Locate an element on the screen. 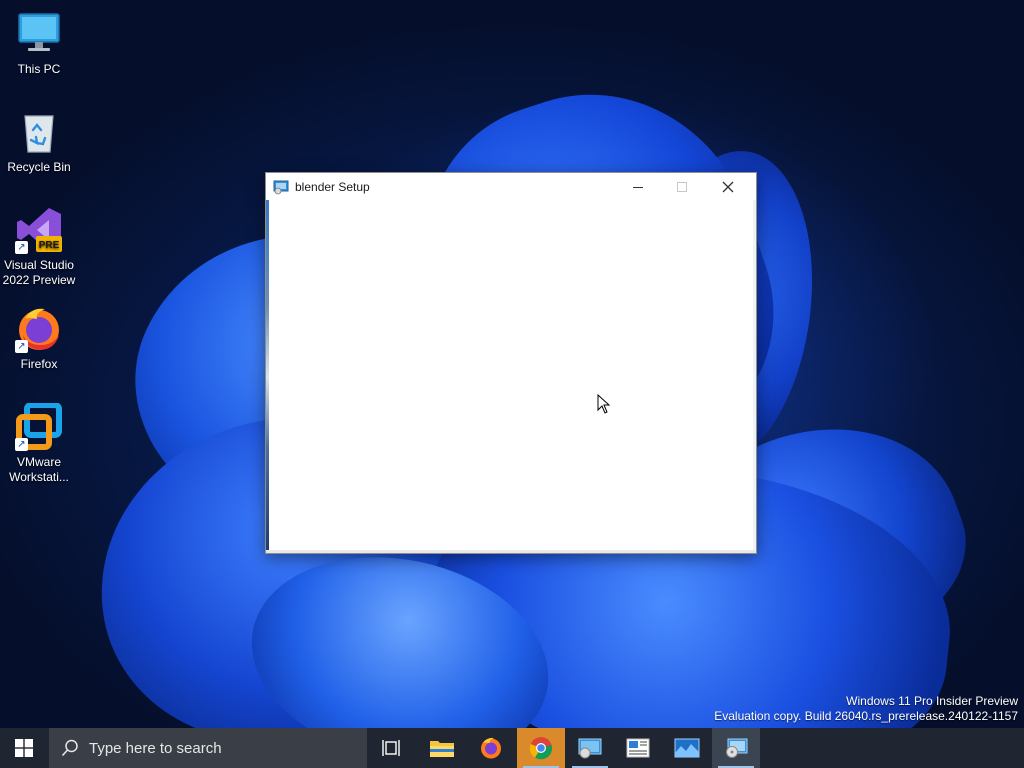 The image size is (1024, 768). firefox-icon is located at coordinates (491, 748).